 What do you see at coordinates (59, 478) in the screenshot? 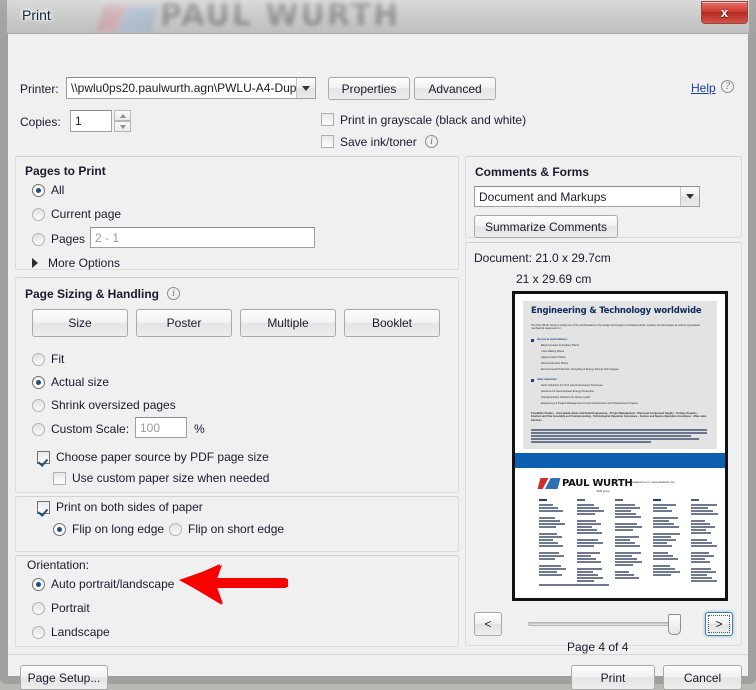
I see `custom-paper-size-checkbox` at bounding box center [59, 478].